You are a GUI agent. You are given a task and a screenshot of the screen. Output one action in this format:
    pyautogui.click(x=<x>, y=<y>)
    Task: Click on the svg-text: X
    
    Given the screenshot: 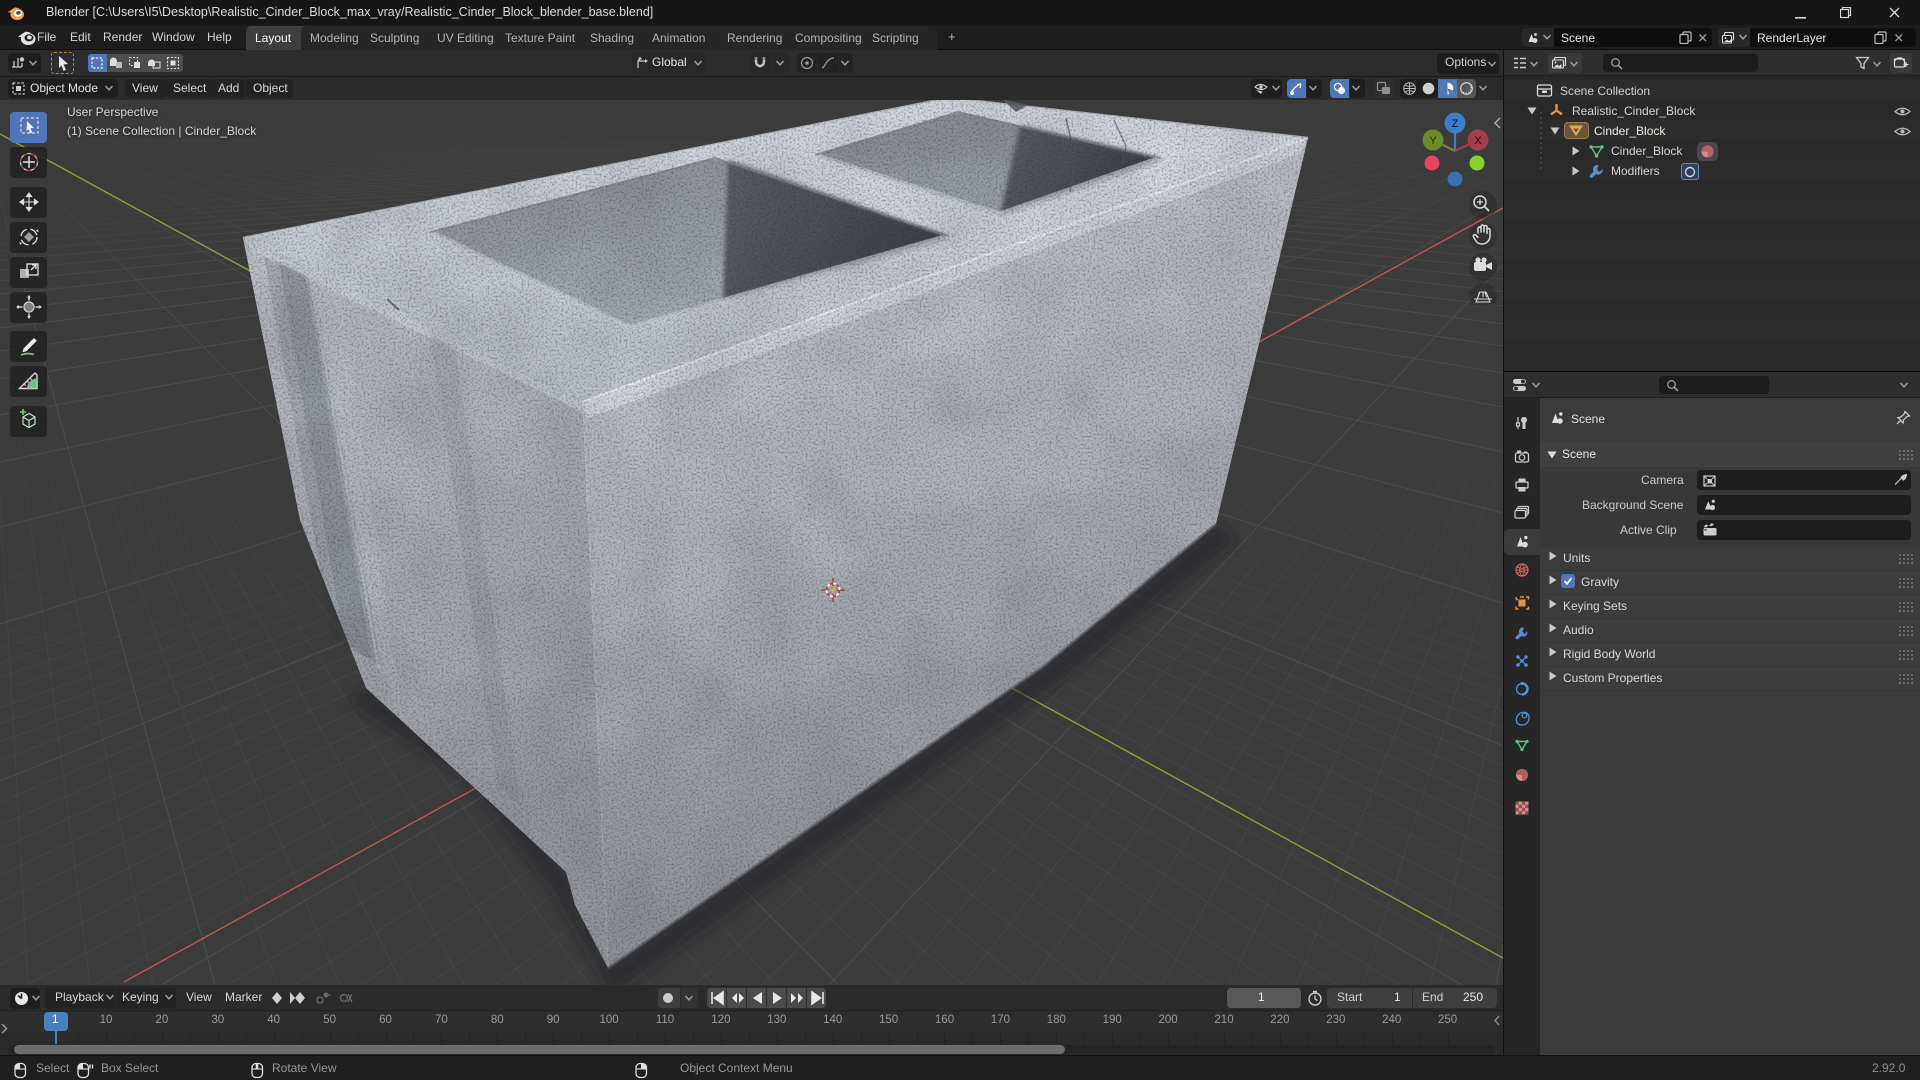 What is the action you would take?
    pyautogui.click(x=1478, y=141)
    